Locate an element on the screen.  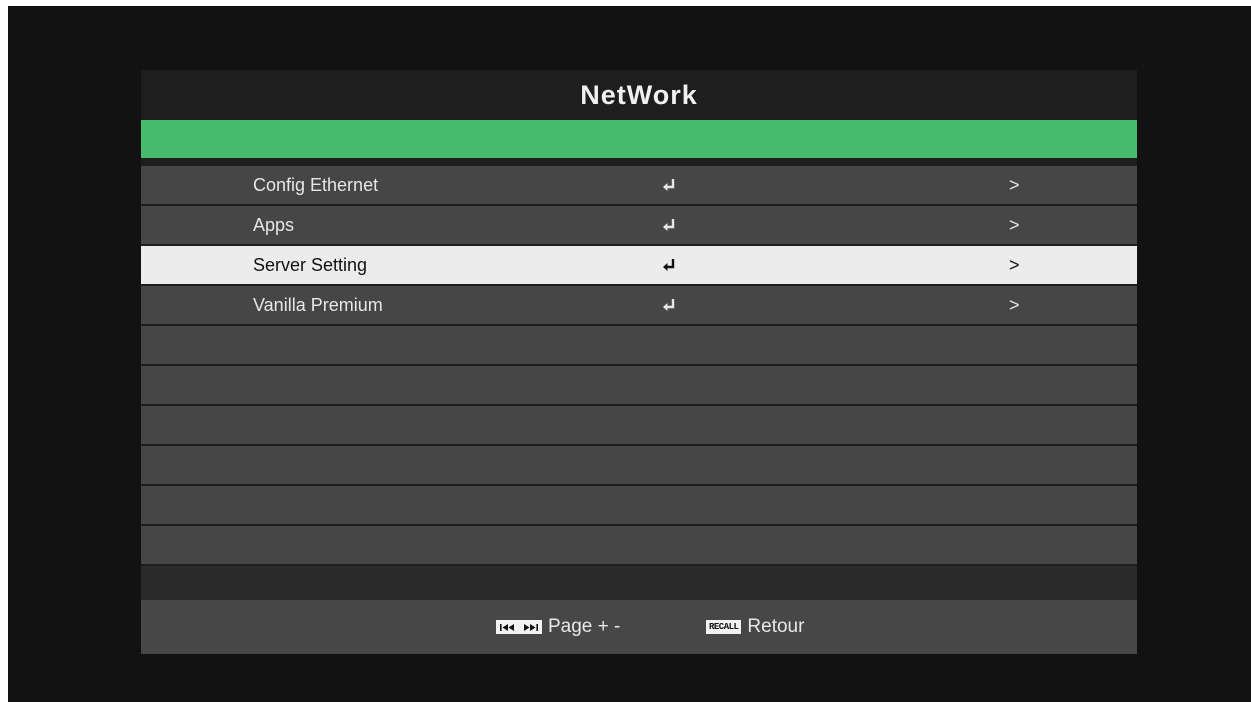
recall-key: RECALL is located at coordinates (724, 627).